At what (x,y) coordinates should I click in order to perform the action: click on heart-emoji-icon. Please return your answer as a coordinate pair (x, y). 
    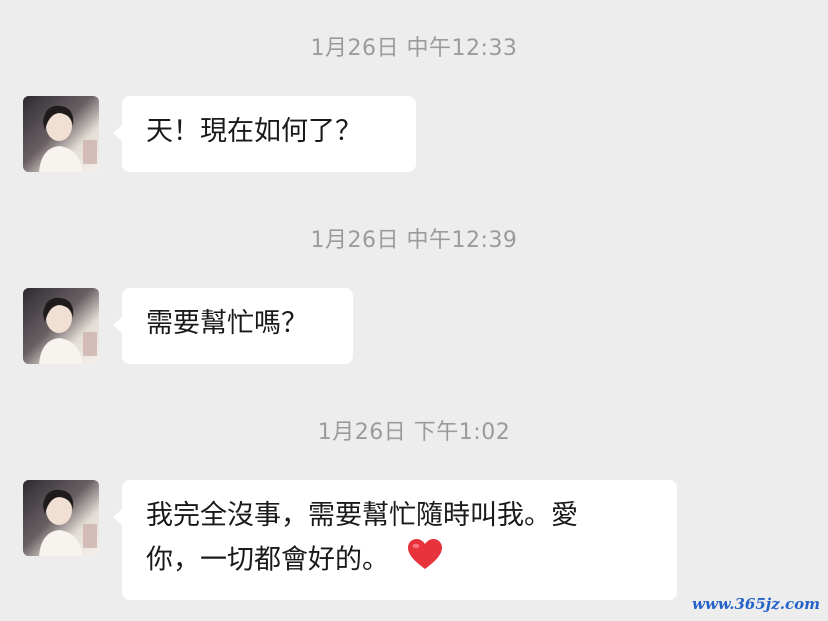
    Looking at the image, I should click on (425, 561).